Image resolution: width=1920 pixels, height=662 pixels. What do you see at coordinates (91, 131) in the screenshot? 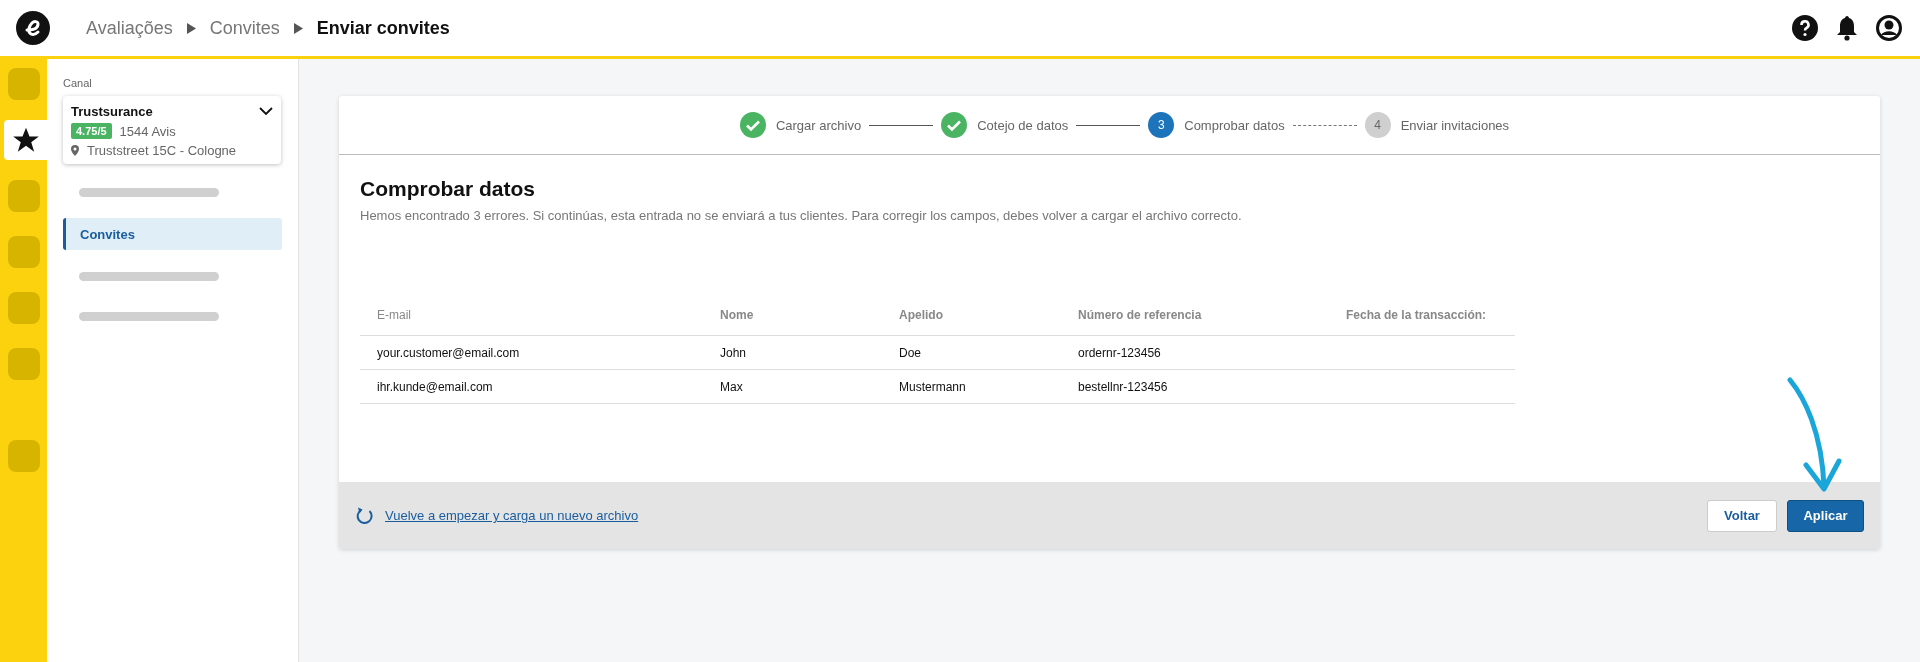
I see `rating-badge: 4.75/5` at bounding box center [91, 131].